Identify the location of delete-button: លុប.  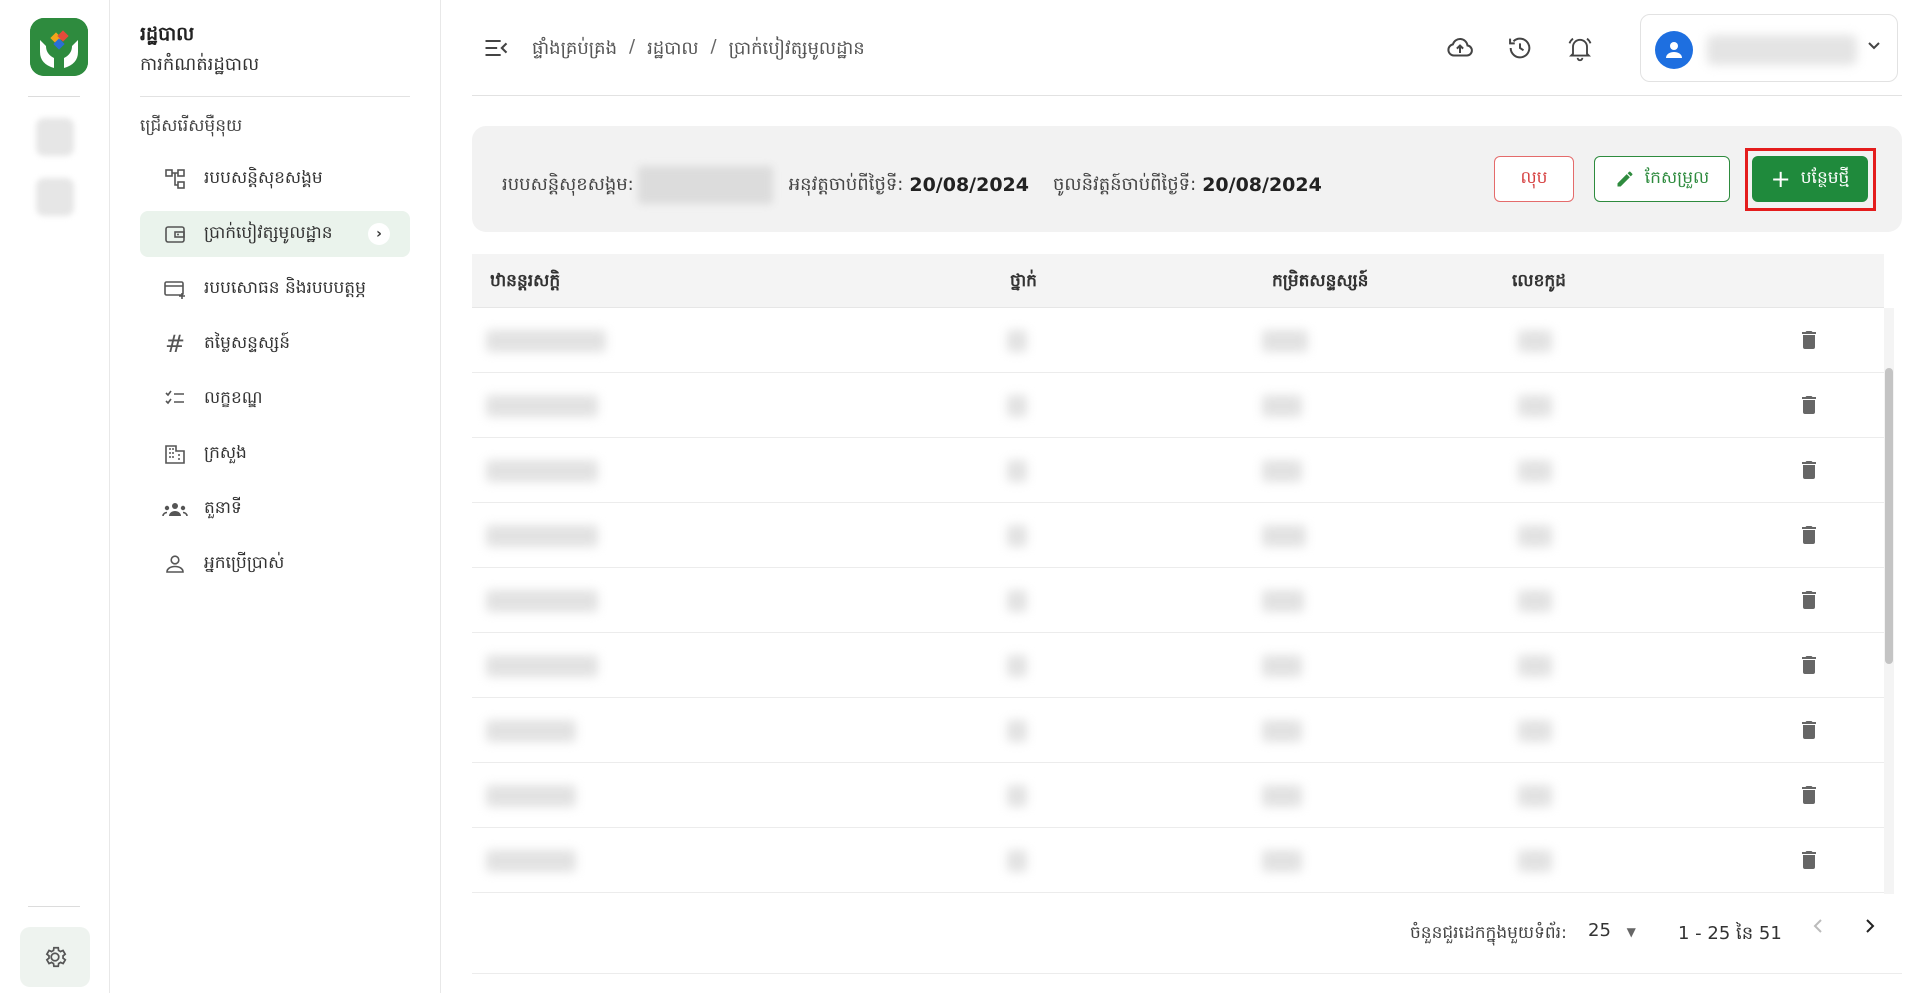
(1534, 179).